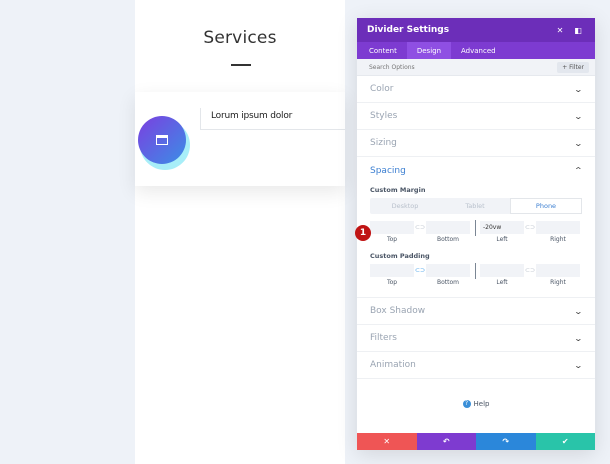 This screenshot has width=610, height=464. I want to click on x-icon: ✕, so click(387, 441).